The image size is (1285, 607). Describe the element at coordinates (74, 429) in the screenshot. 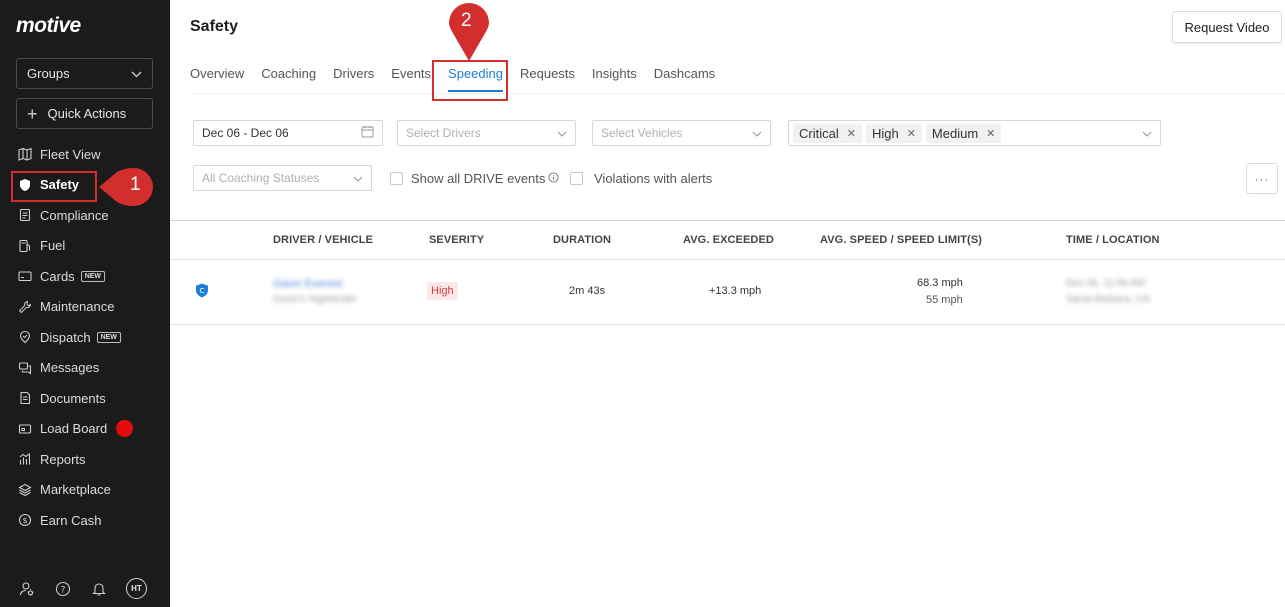

I see `sidebar-item-label: Load Board` at that location.